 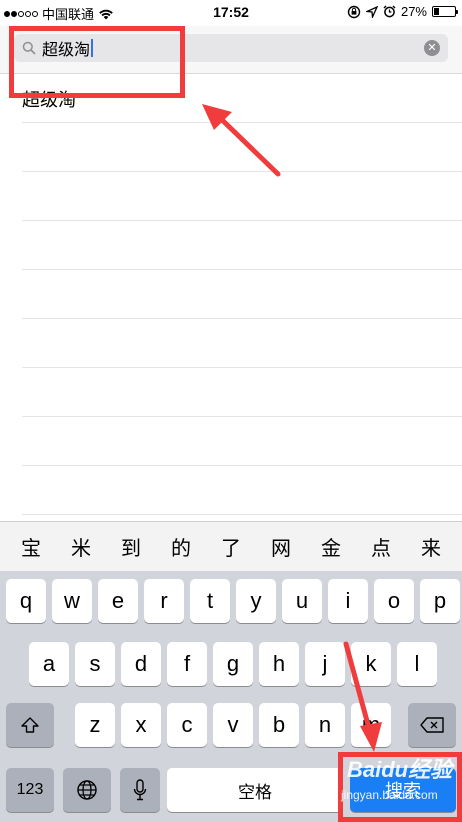 I want to click on key-e: e, so click(x=118, y=601).